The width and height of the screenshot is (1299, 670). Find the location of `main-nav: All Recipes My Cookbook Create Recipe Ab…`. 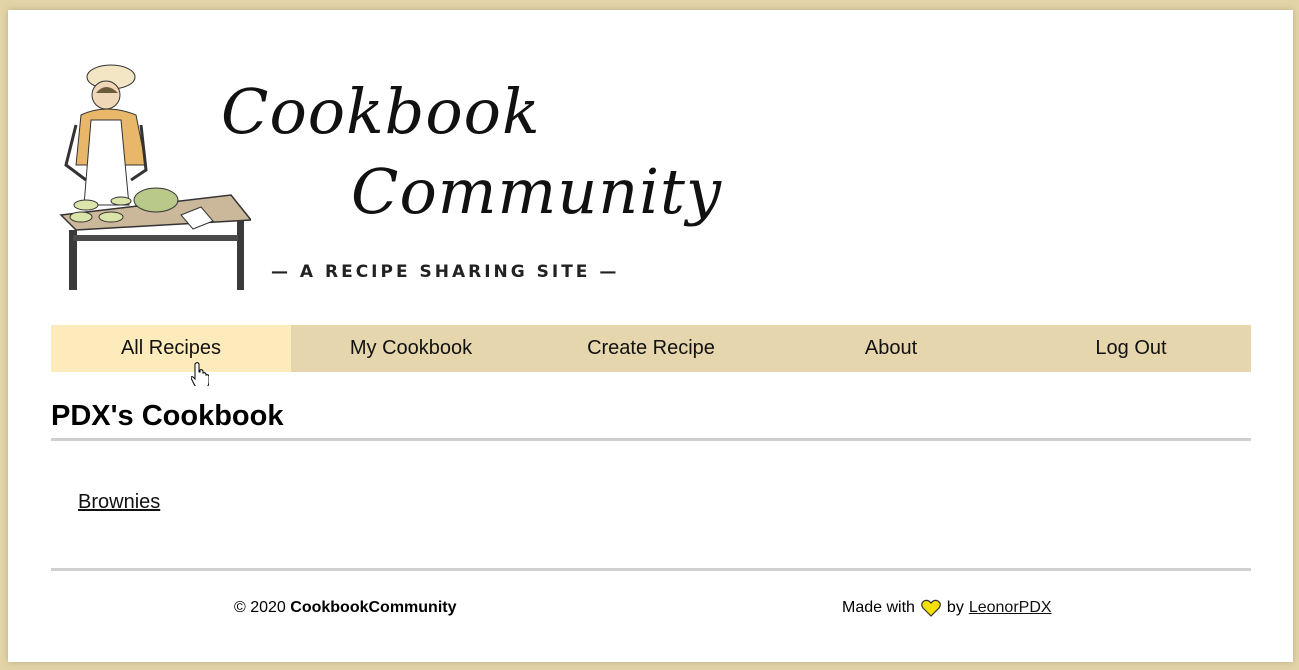

main-nav: All Recipes My Cookbook Create Recipe Ab… is located at coordinates (651, 348).